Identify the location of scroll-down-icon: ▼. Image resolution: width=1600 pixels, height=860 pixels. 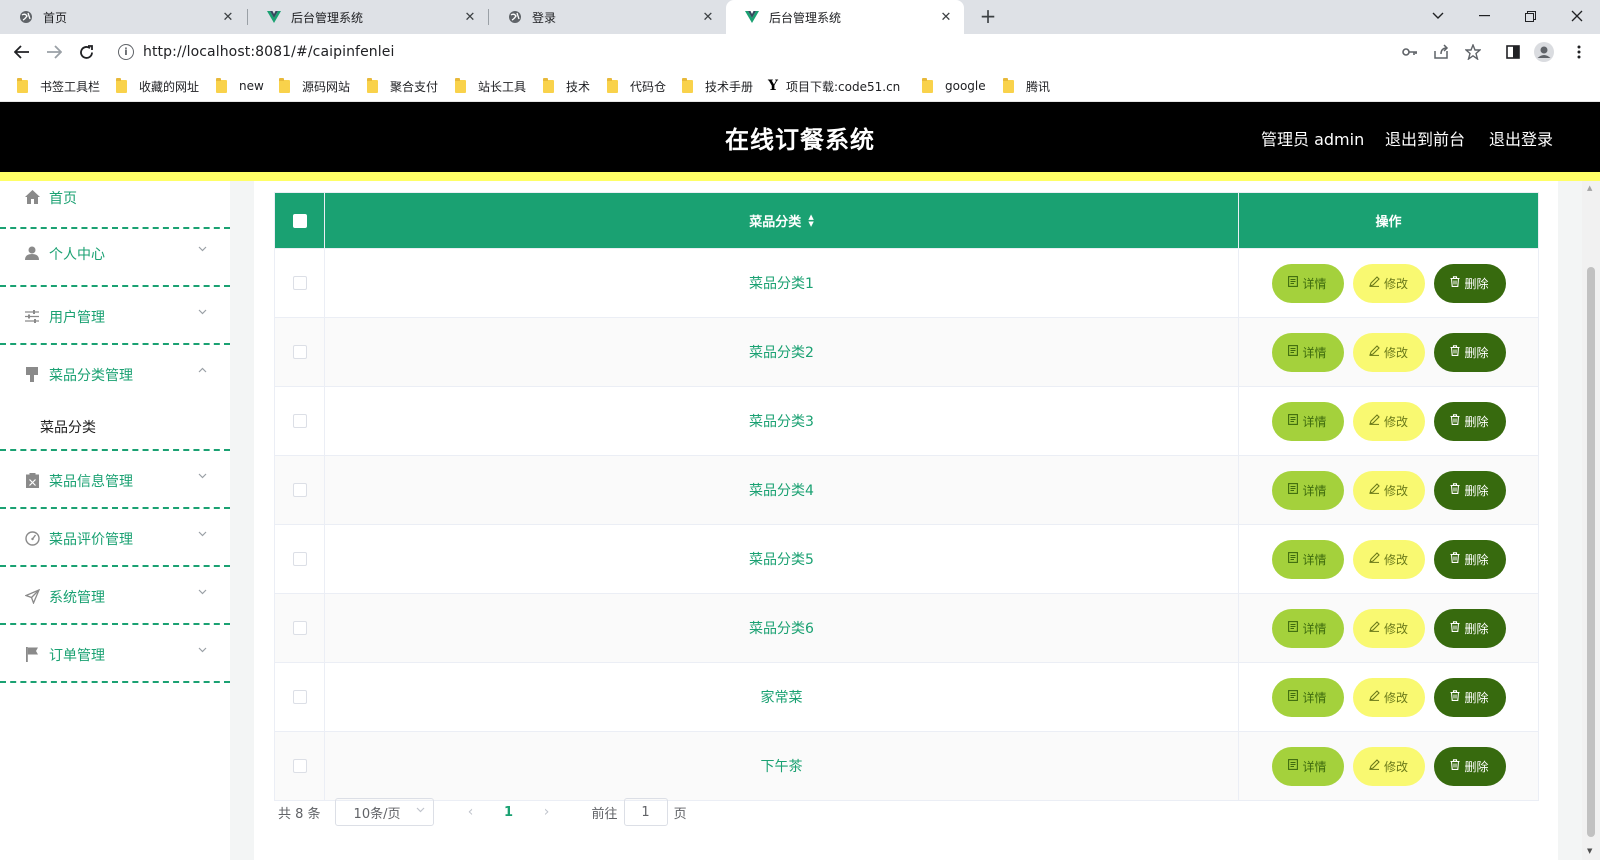
(1589, 851).